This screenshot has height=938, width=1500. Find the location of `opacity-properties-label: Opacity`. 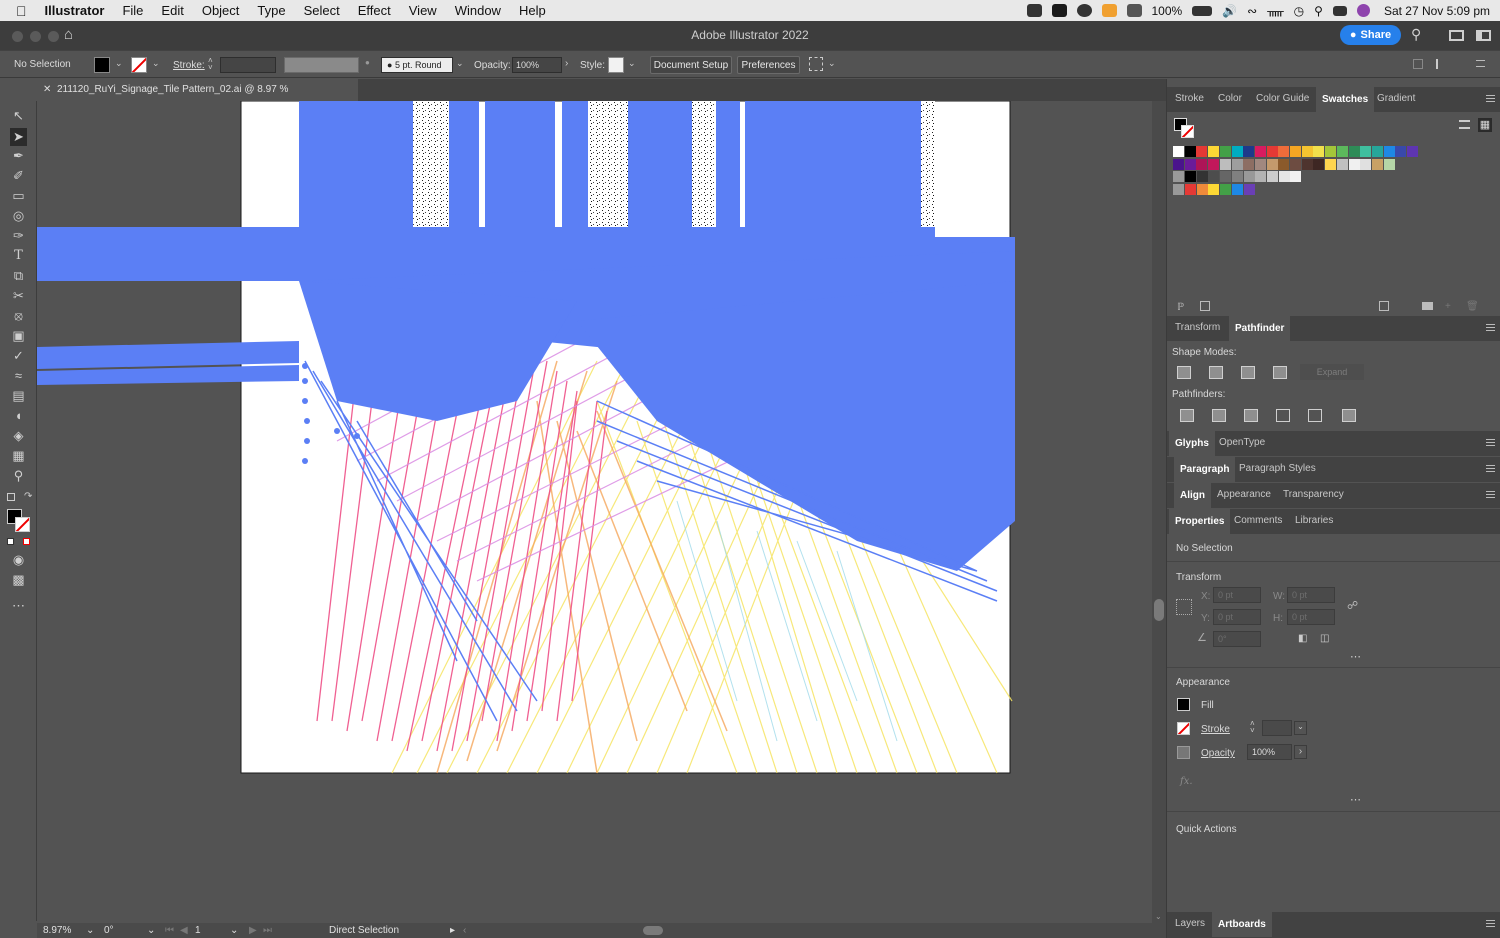

opacity-properties-label: Opacity is located at coordinates (1218, 753).